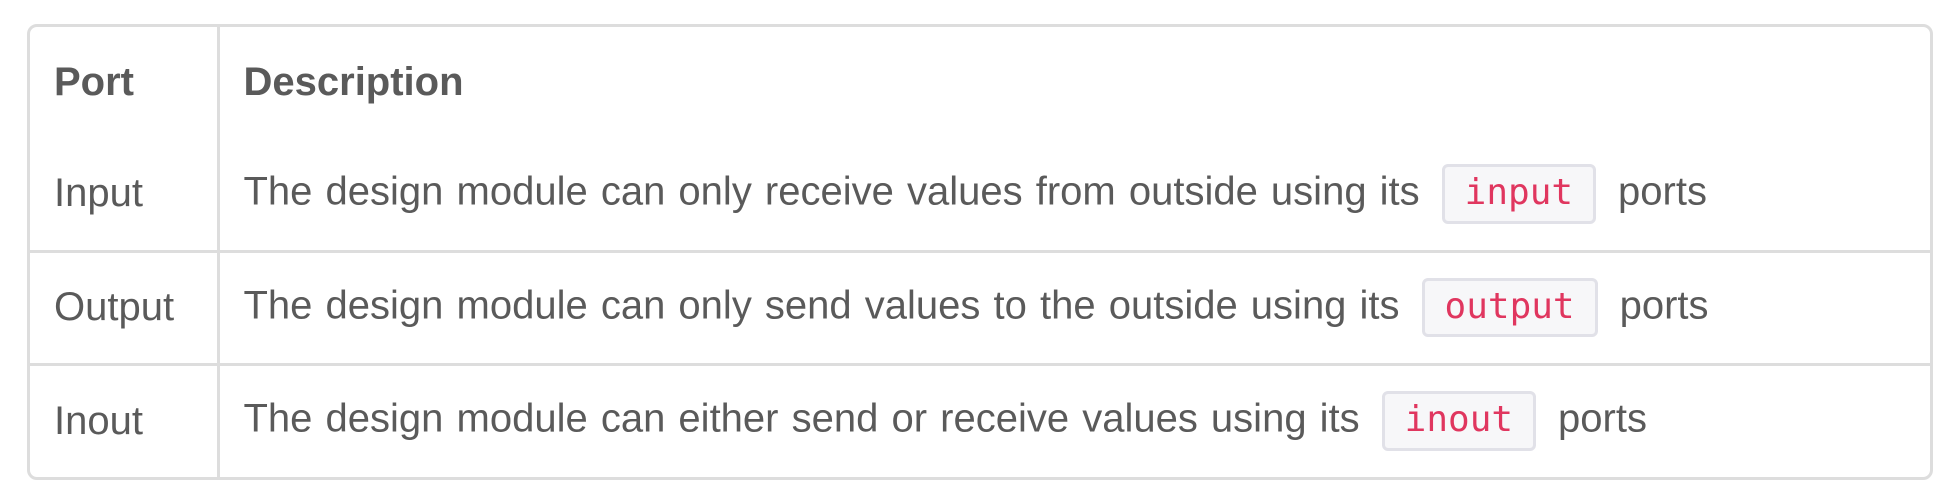  I want to click on inline-code: input, so click(1519, 193).